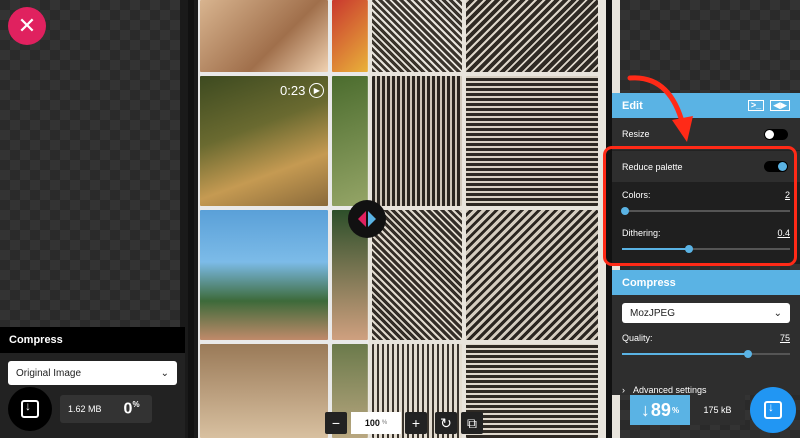 The height and width of the screenshot is (438, 800). Describe the element at coordinates (623, 390) in the screenshot. I see `chevron-right-icon: ›` at that location.